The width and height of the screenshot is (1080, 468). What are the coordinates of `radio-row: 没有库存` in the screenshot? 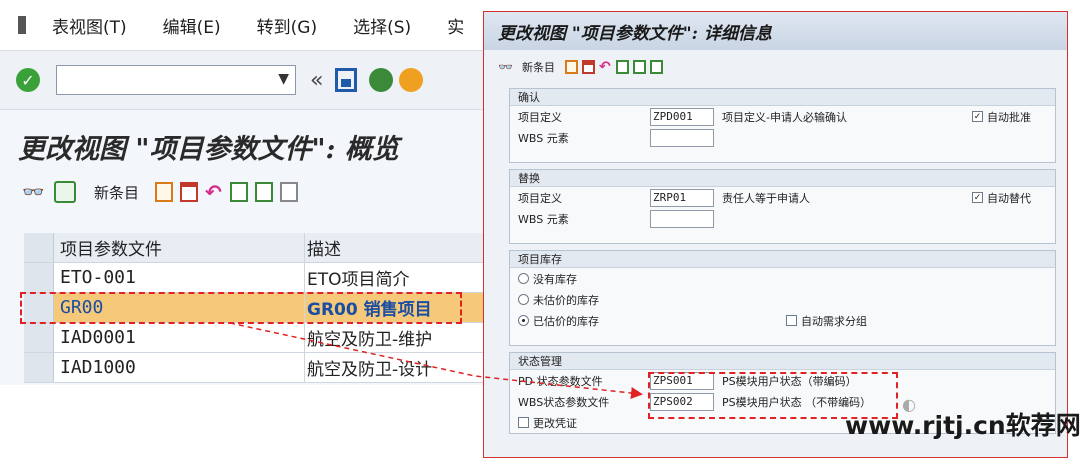 It's located at (782, 278).